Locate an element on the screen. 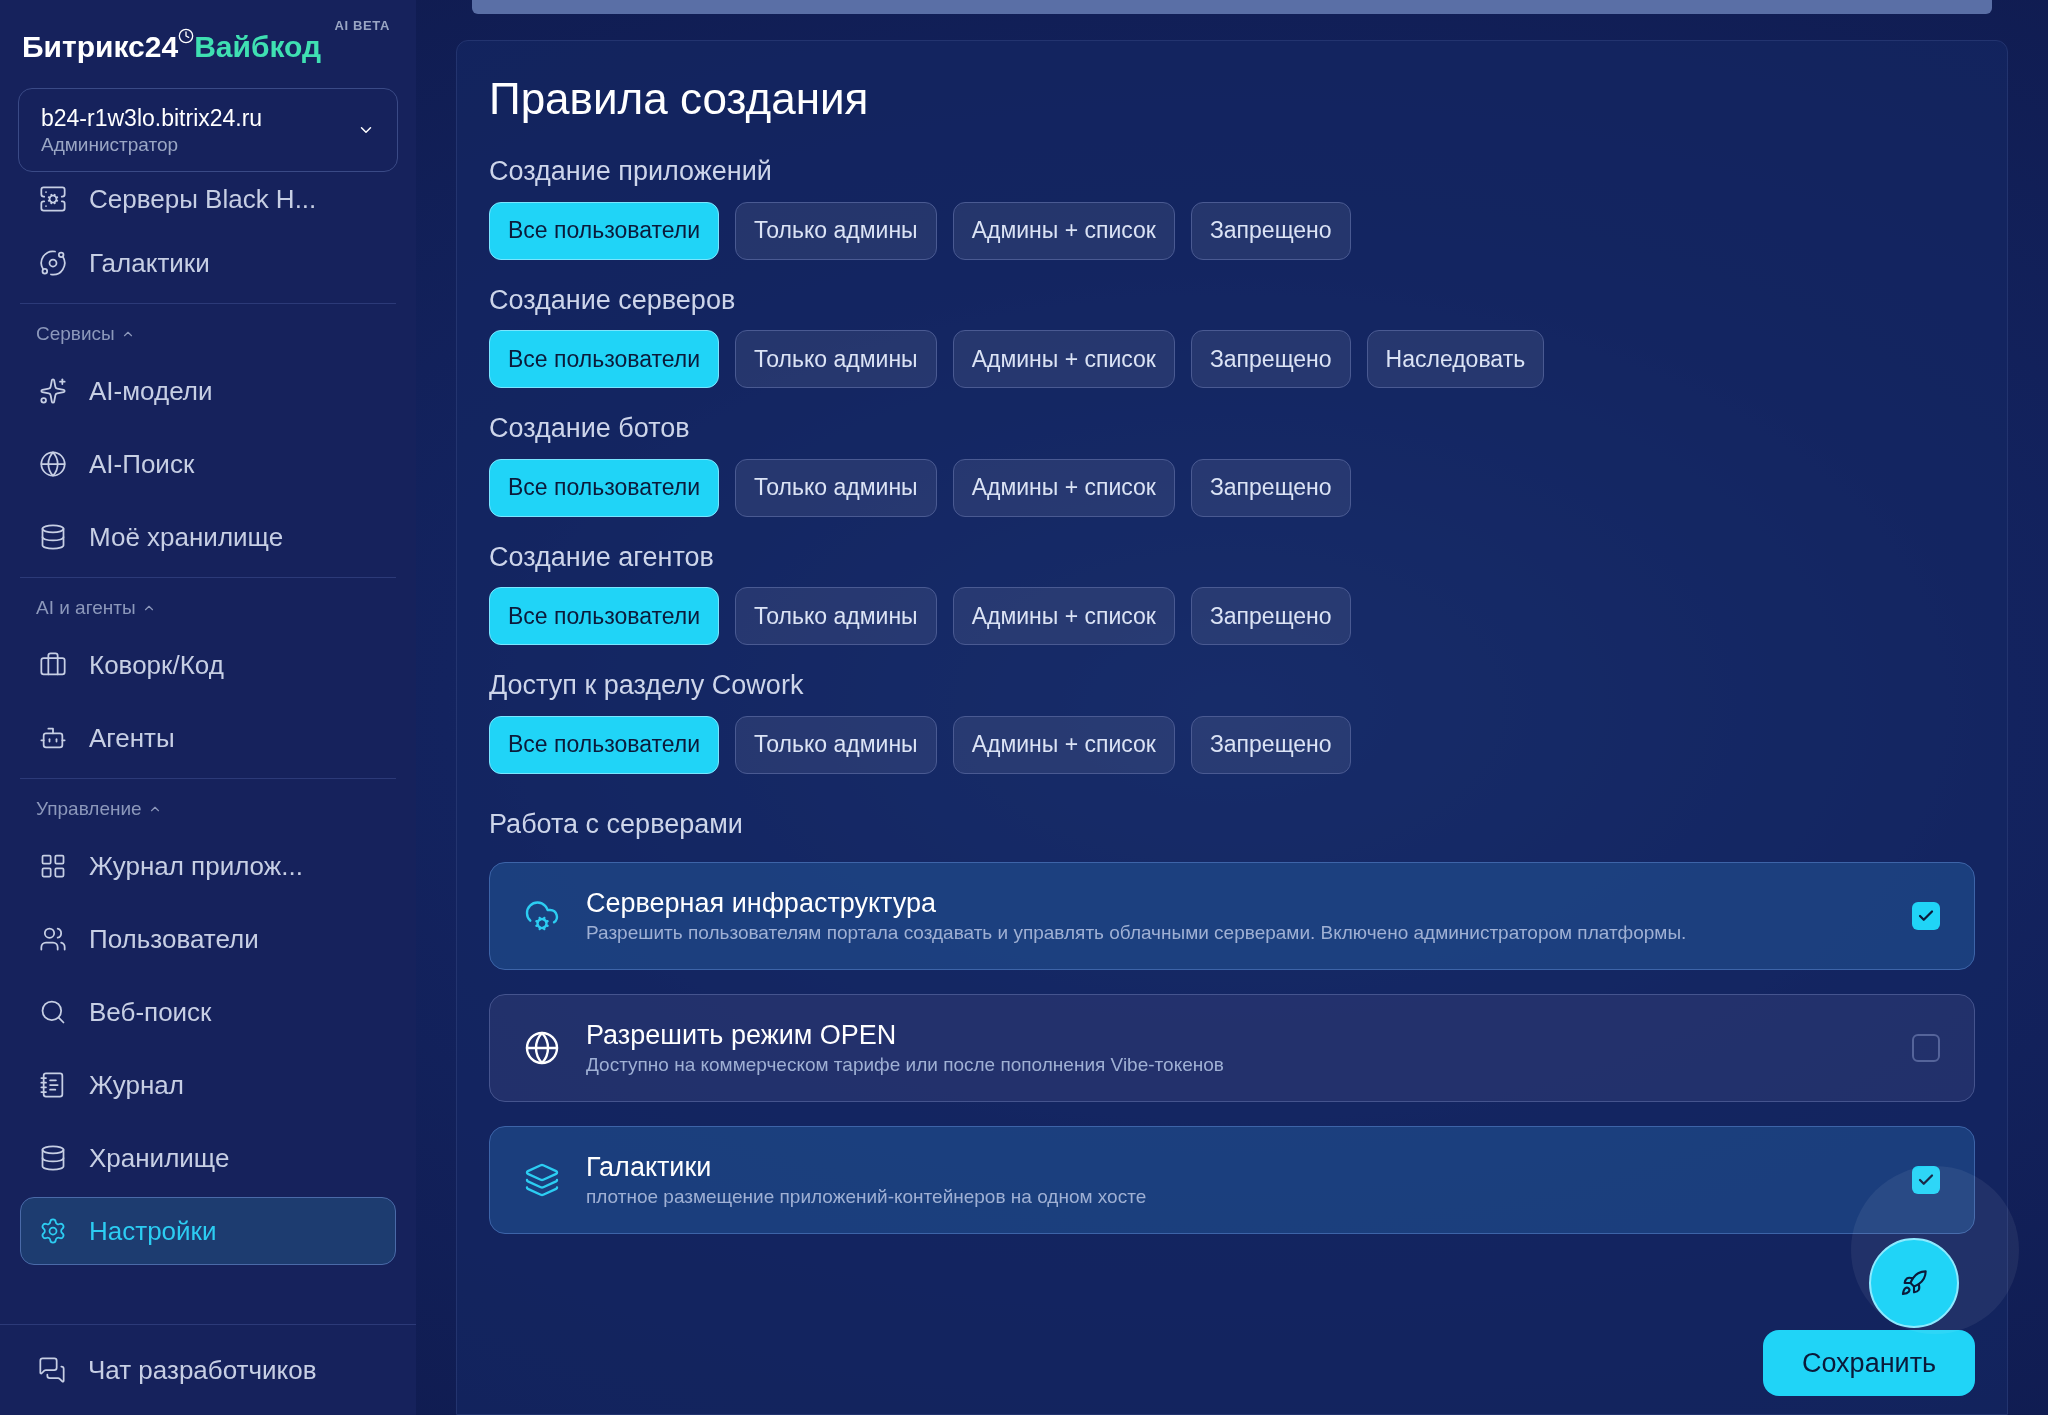  card-title: Разрешить режим OPEN is located at coordinates (742, 1036).